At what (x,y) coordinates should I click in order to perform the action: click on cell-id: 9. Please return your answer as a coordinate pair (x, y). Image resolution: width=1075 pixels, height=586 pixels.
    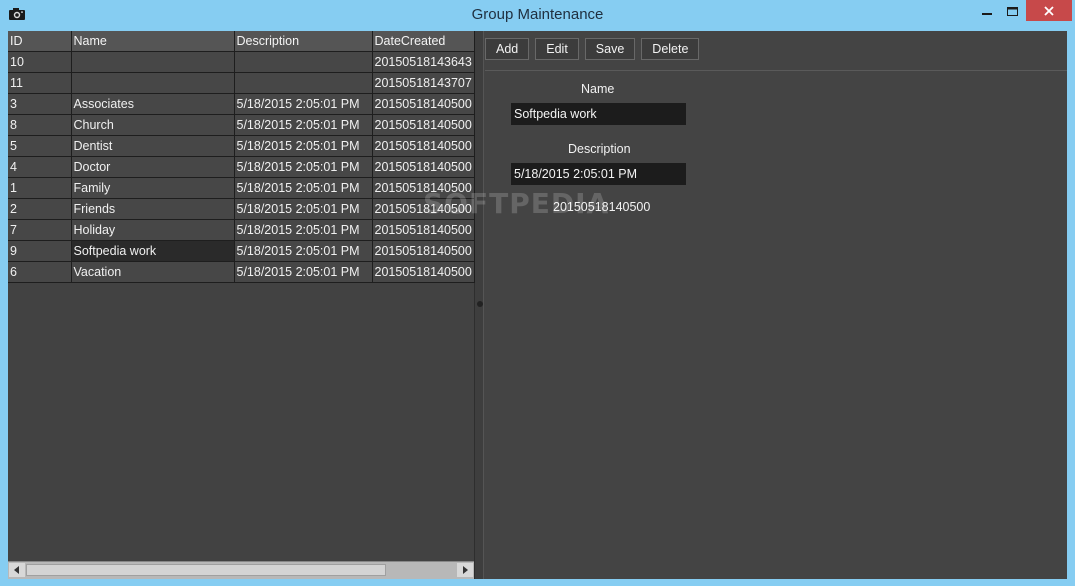
    Looking at the image, I should click on (40, 251).